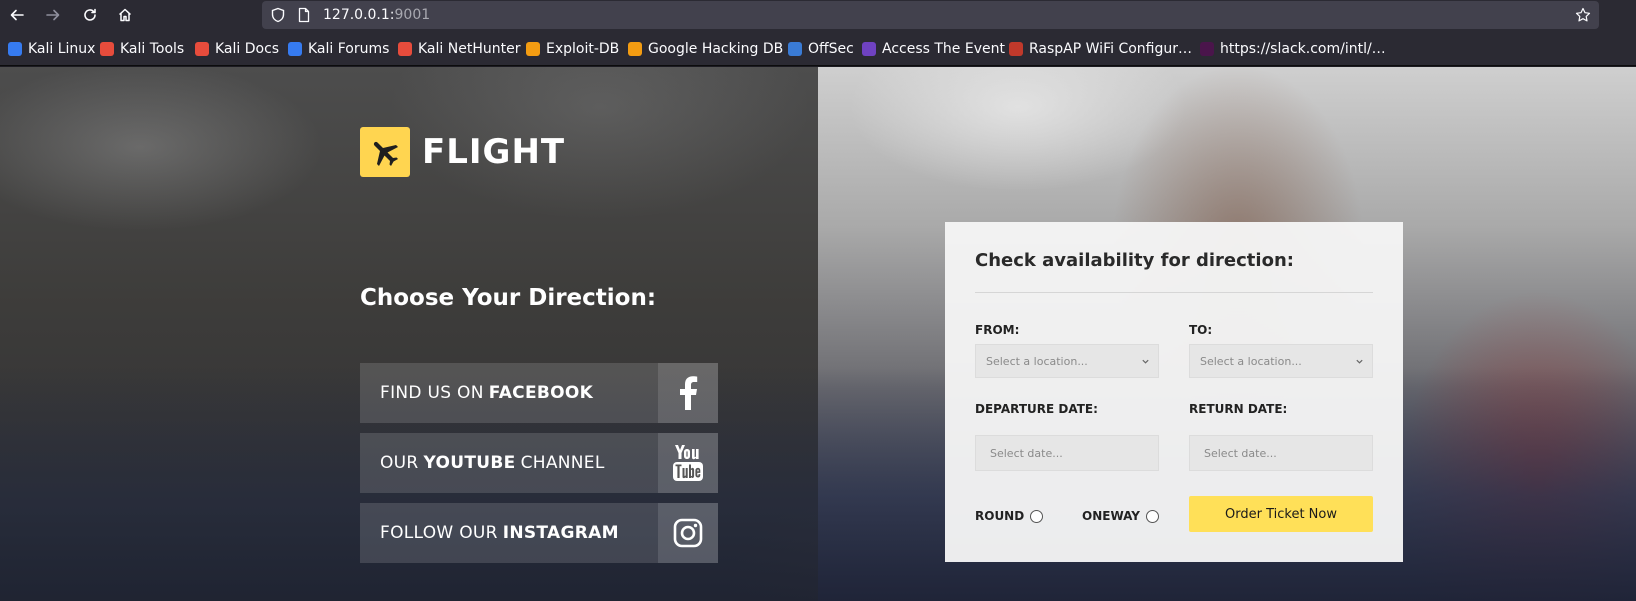 This screenshot has height=601, width=1636. I want to click on facebook-bold: FACEBOOK, so click(541, 393).